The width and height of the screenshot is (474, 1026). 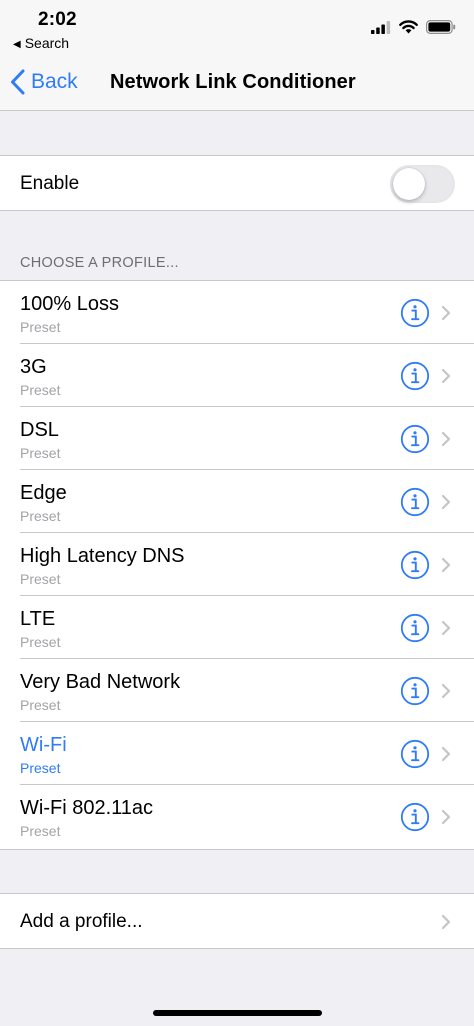 What do you see at coordinates (237, 690) in the screenshot?
I see `profile-row-very-bad-network: Very Bad Network Preset` at bounding box center [237, 690].